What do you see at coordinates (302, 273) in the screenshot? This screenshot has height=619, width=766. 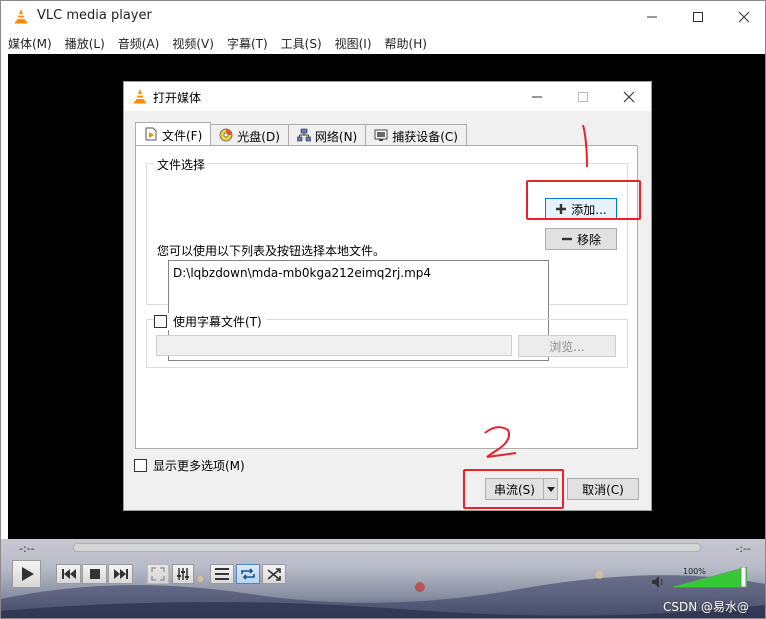 I see `file-list-item: D:\lqbzdown\mda-mb0kga212eimq2rj.mp4` at bounding box center [302, 273].